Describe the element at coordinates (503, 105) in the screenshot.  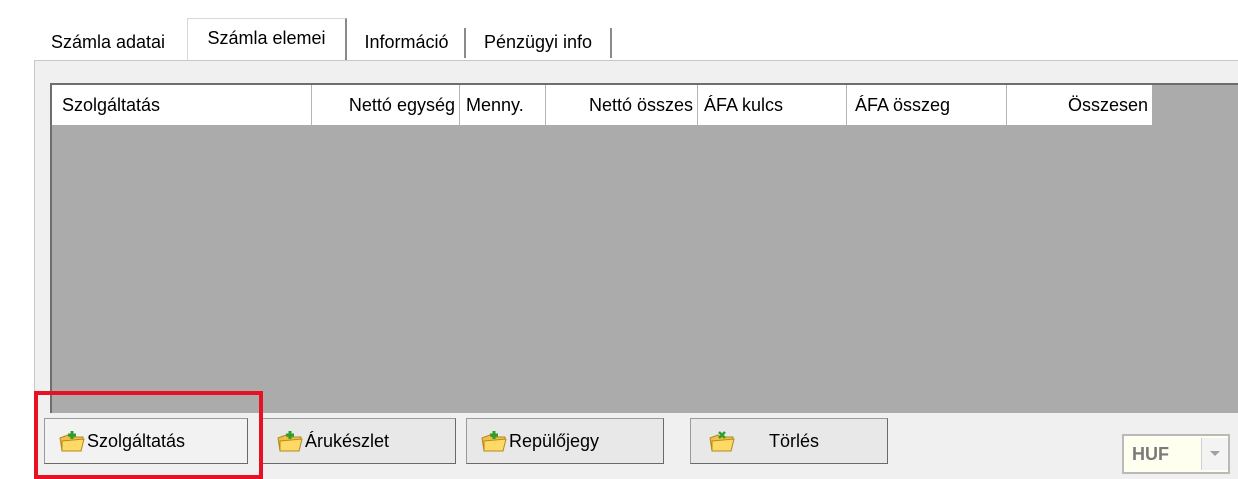
I see `column-header-menny: Menny.` at that location.